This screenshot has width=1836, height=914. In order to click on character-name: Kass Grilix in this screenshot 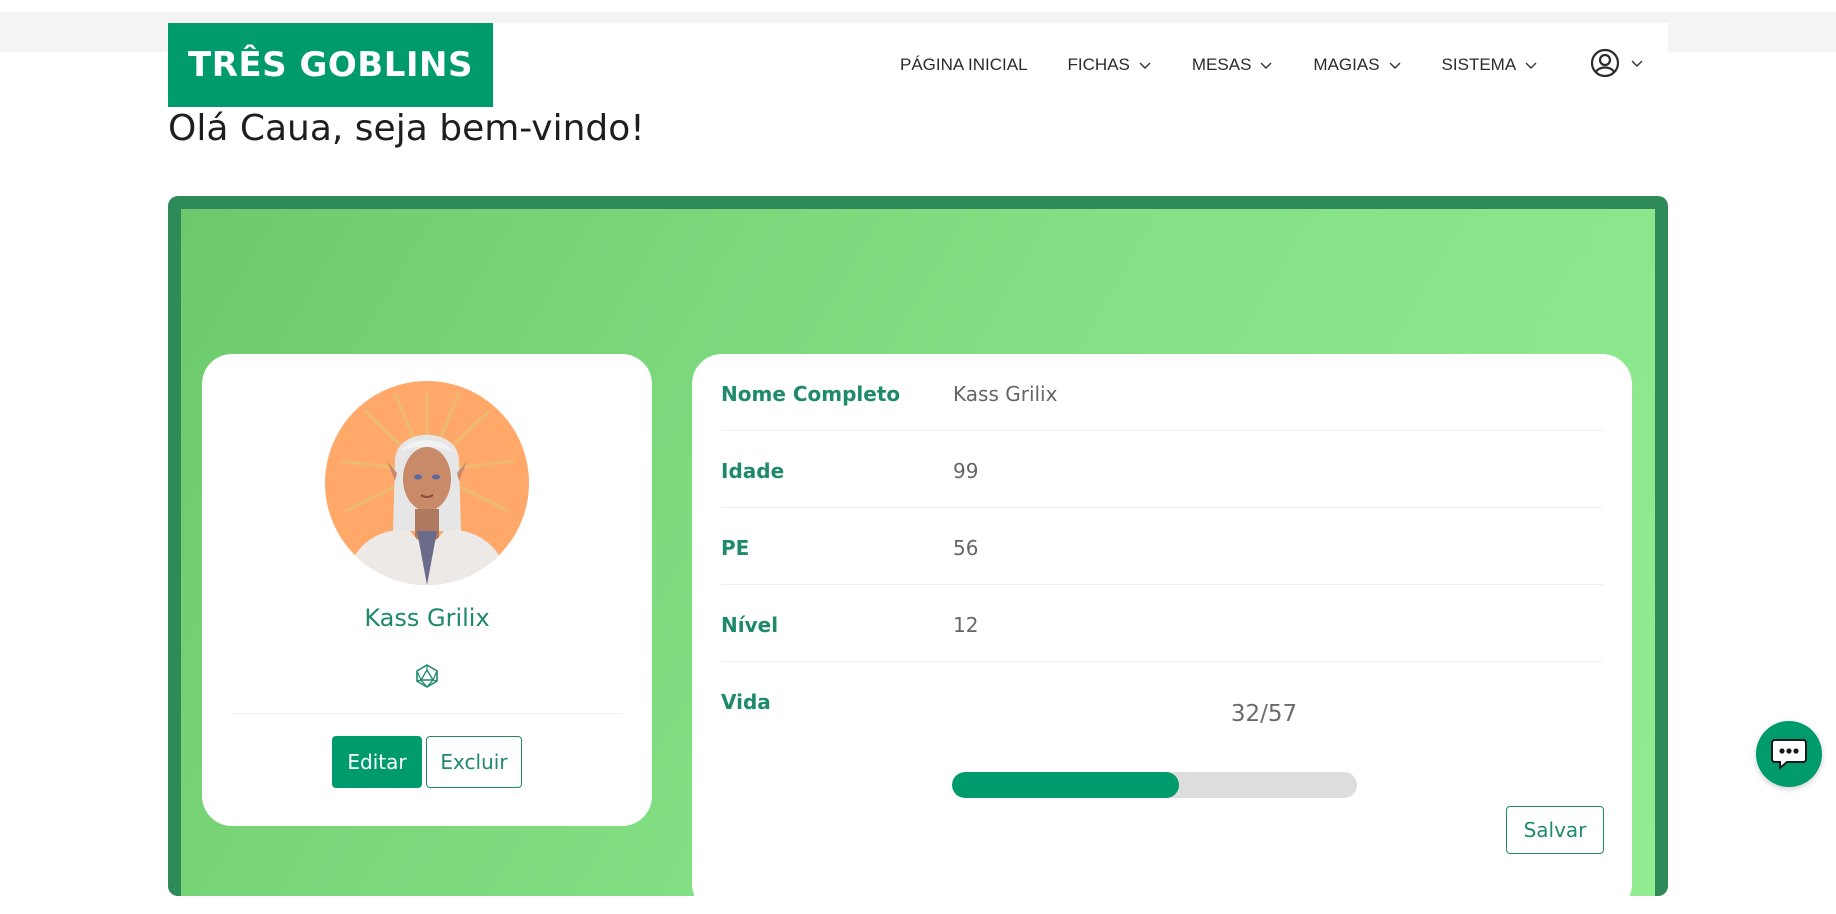, I will do `click(427, 618)`.